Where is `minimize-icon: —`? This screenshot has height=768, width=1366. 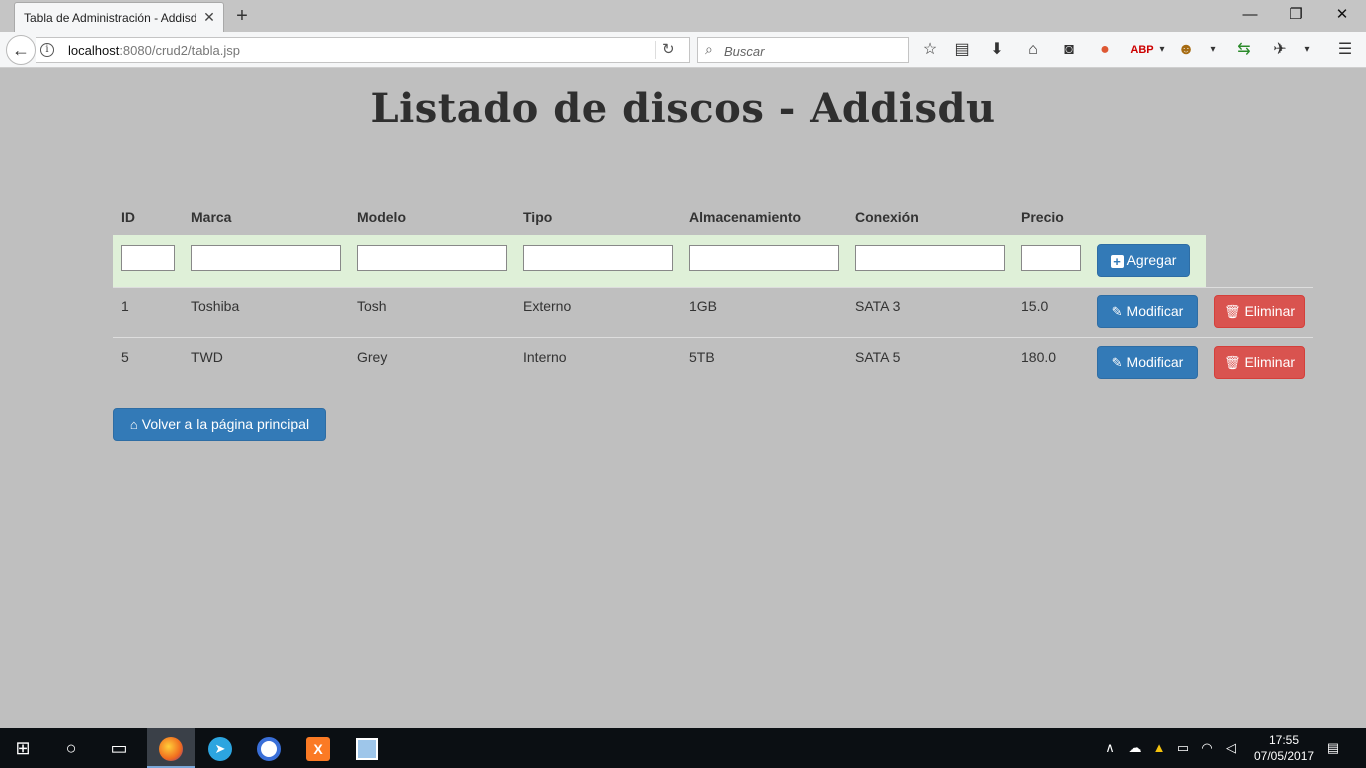
minimize-icon: — is located at coordinates (1250, 15).